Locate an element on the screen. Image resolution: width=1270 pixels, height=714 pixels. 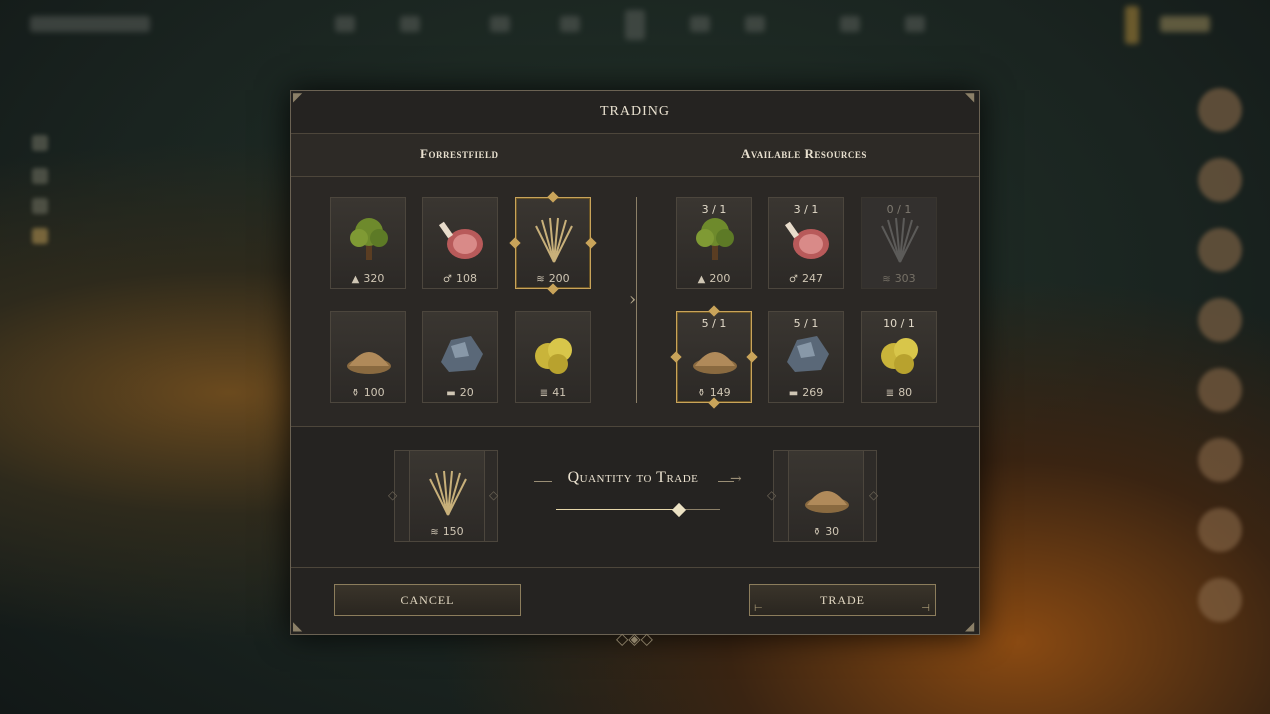
right-resource-flour: 5 / 1 ⚱ 149 is located at coordinates (714, 357).